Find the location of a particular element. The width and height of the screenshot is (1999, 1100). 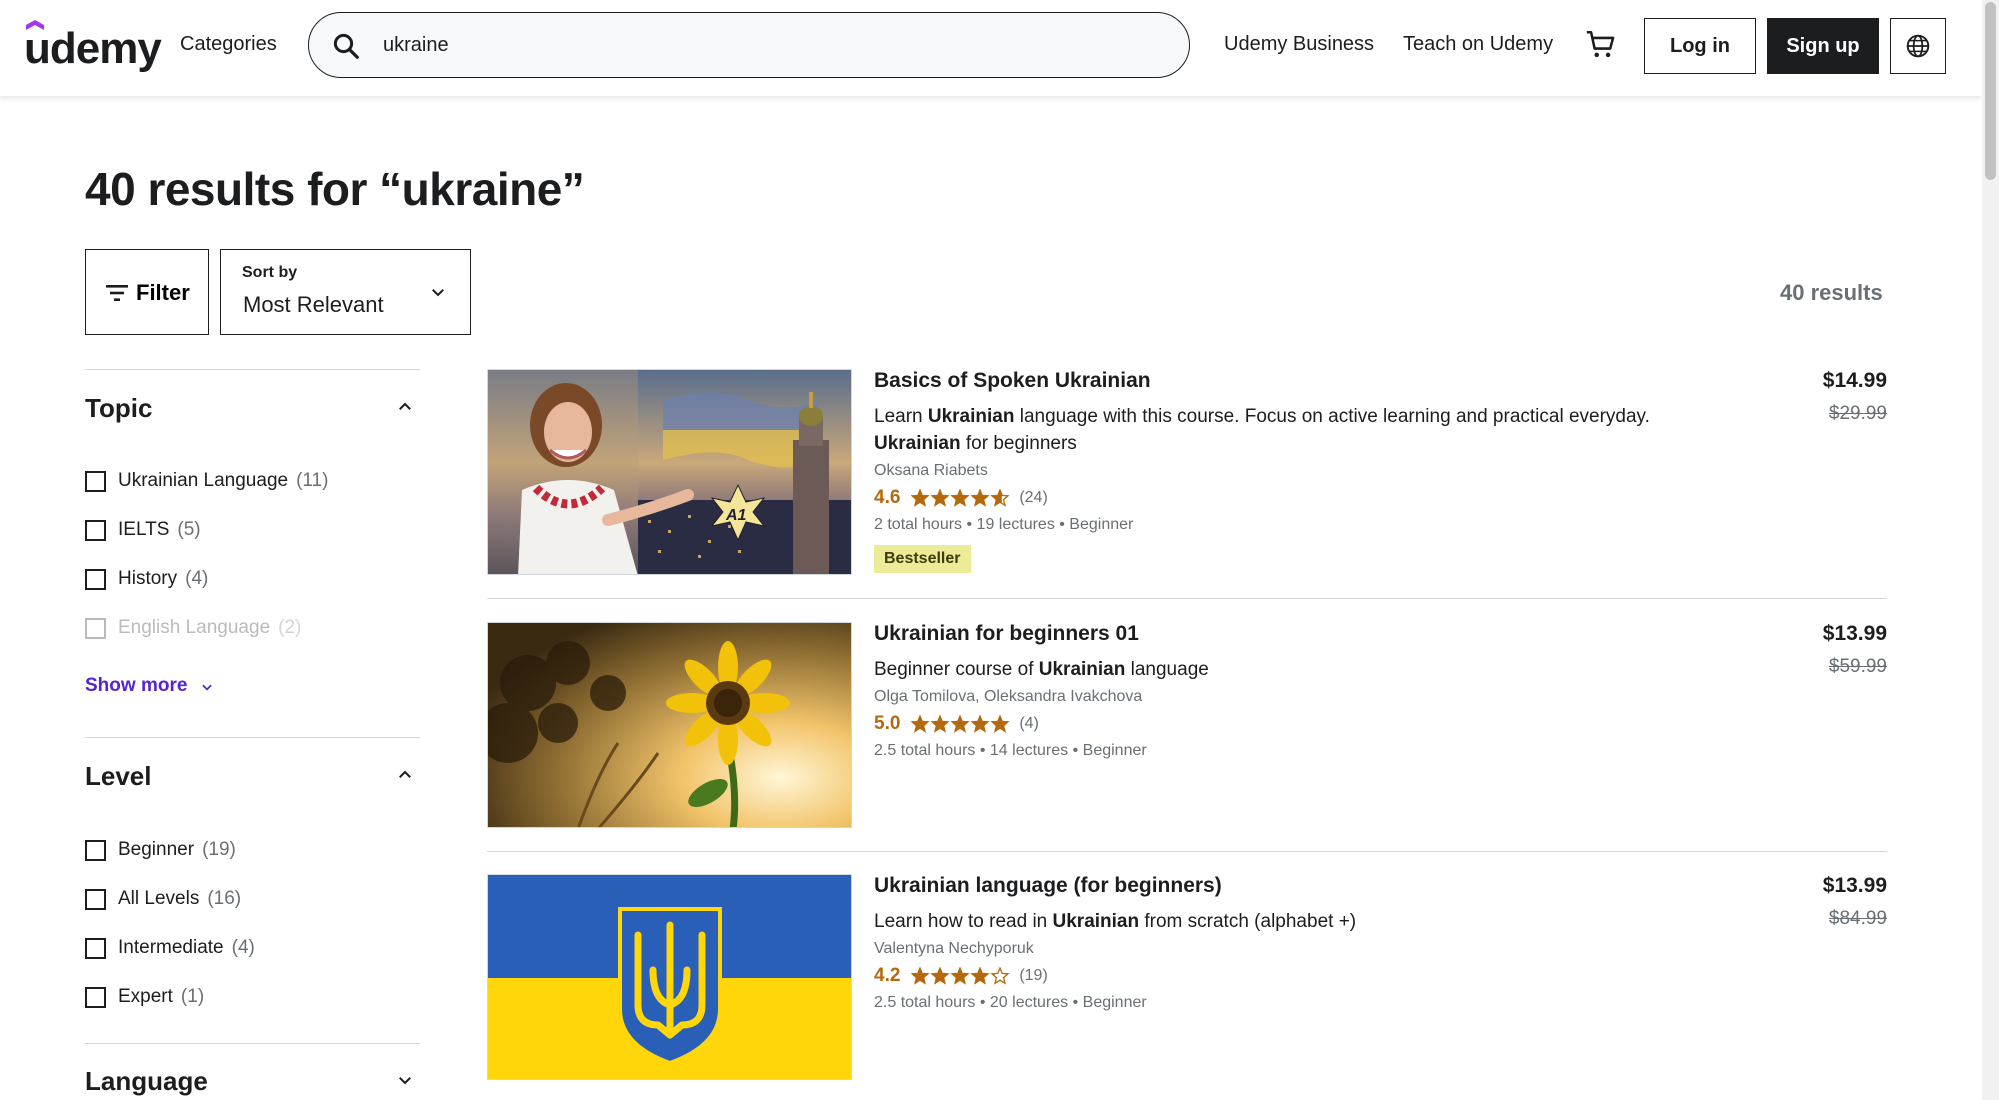

course-instructor: Oksana Riabets is located at coordinates (931, 470).